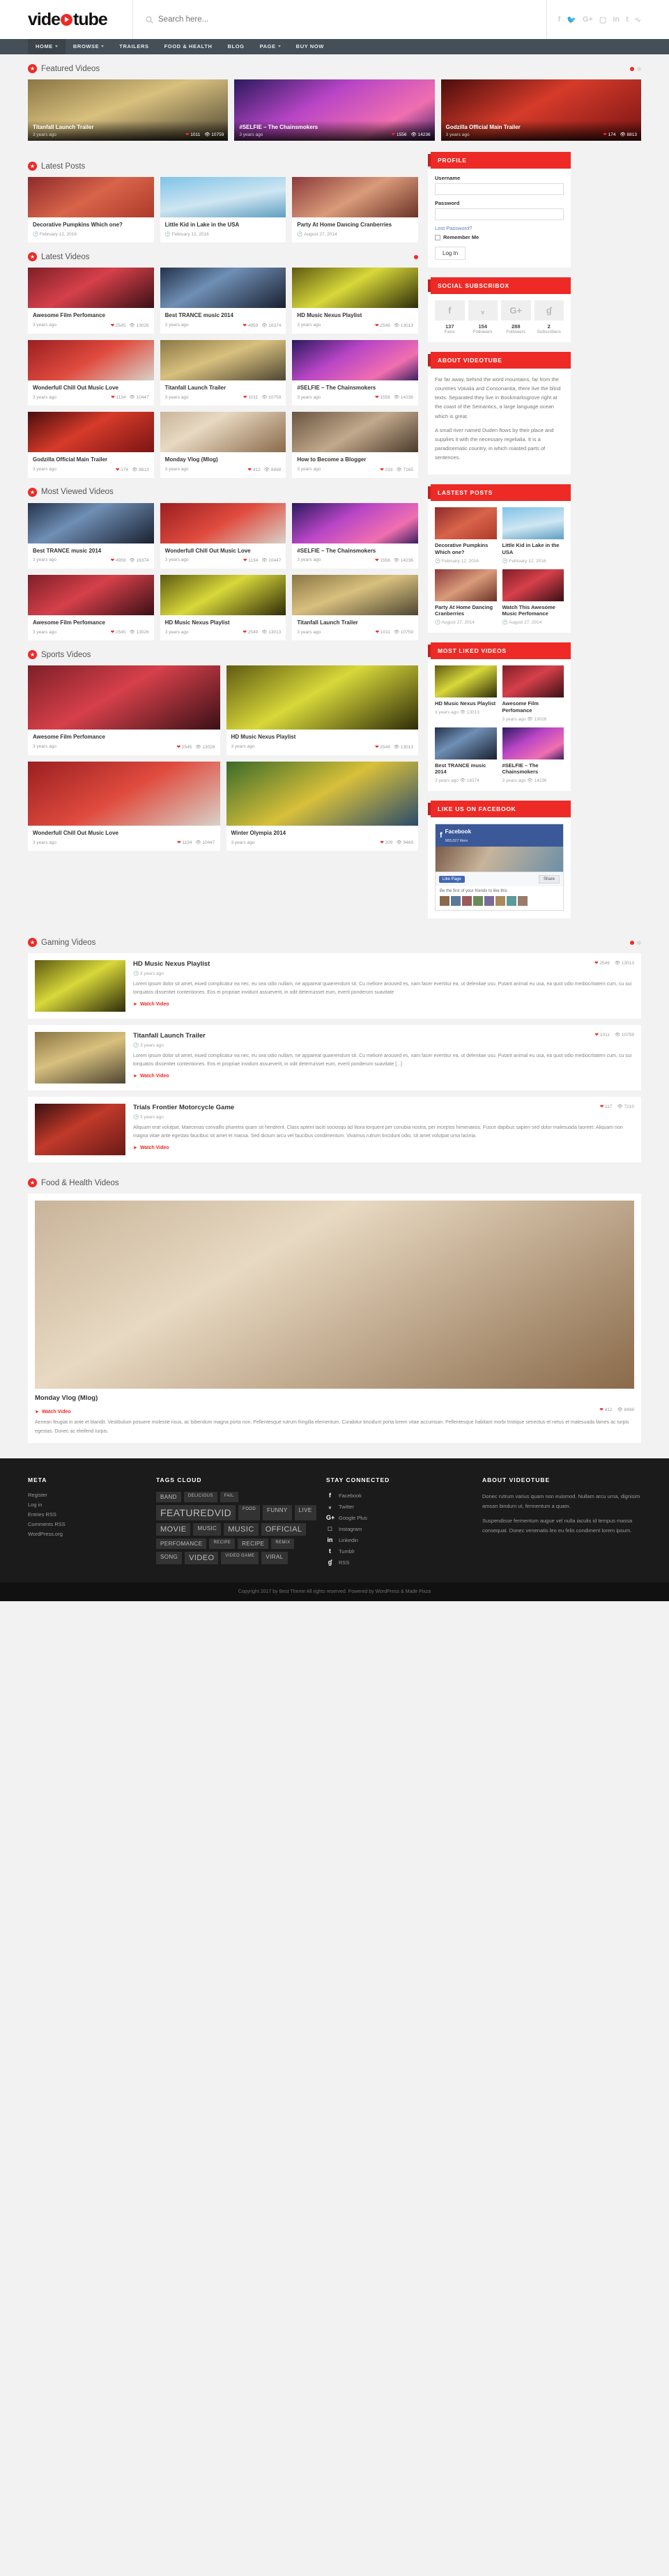 This screenshot has width=669, height=2576. I want to click on linkedin-icon: in, so click(616, 19).